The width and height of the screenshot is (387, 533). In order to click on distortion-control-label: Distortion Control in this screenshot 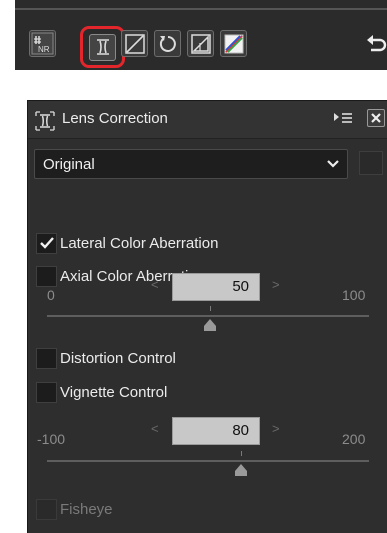, I will do `click(118, 358)`.